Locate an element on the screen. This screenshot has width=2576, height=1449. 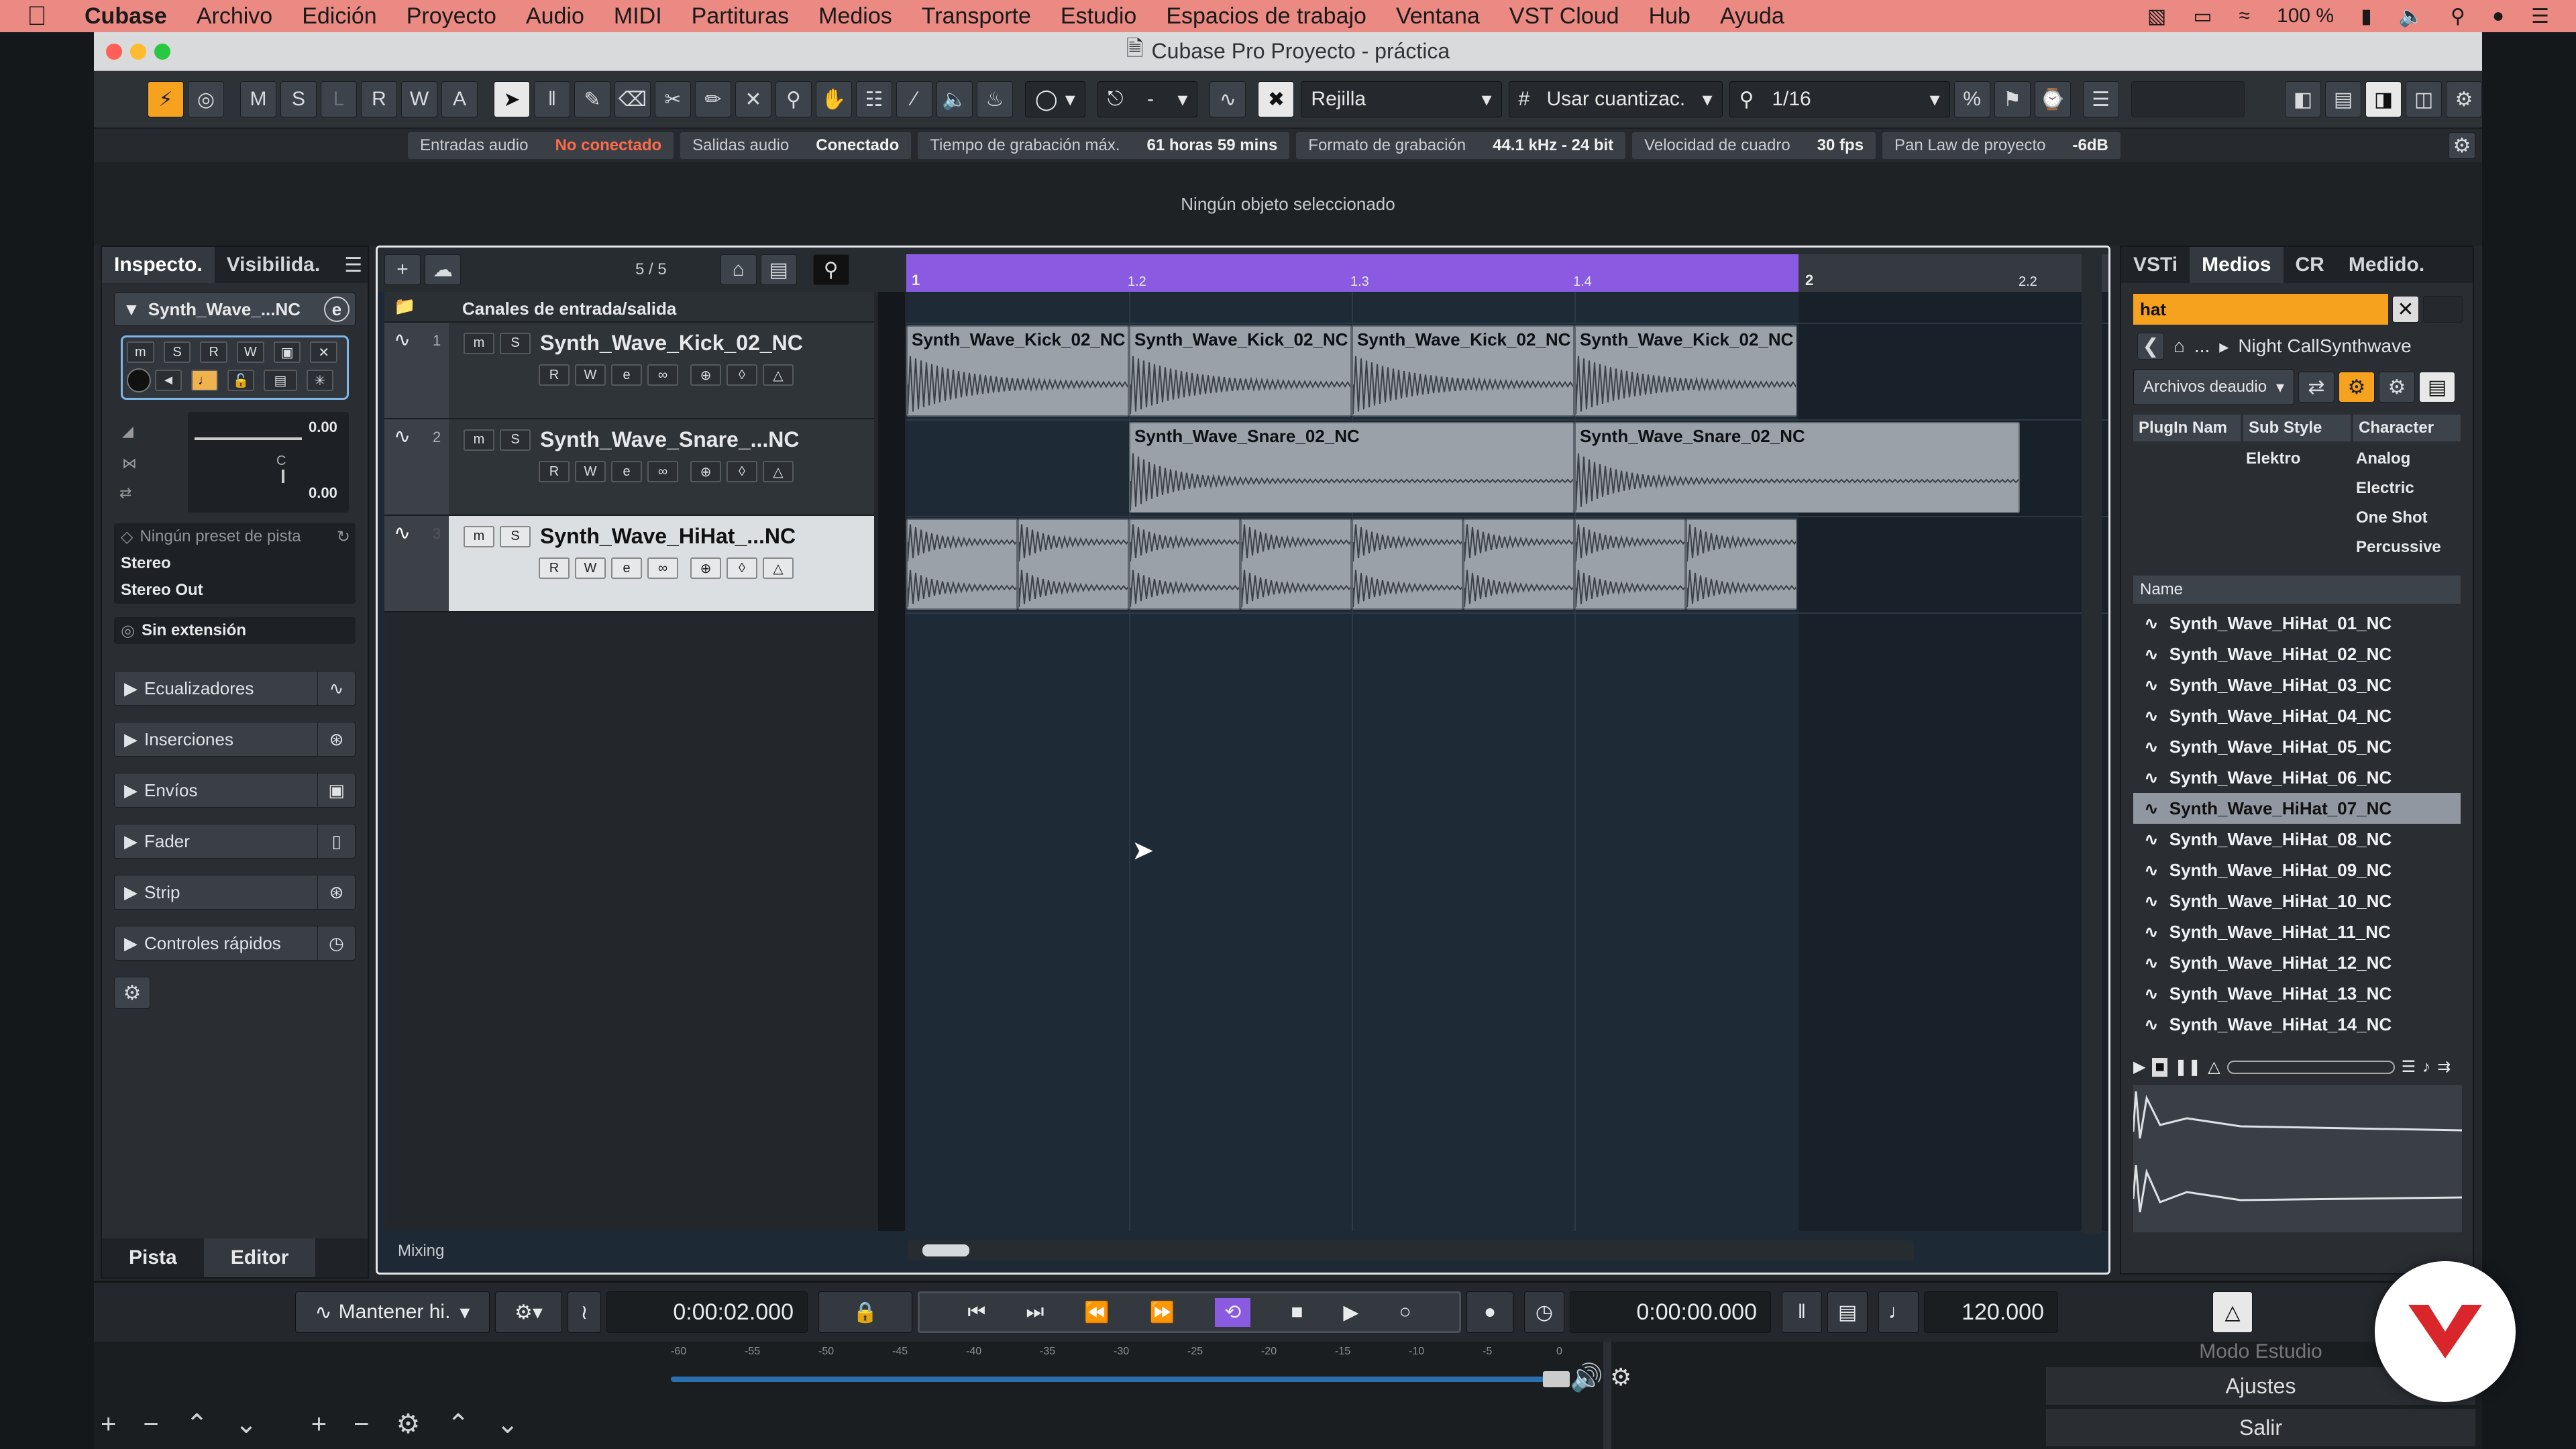
pan-value: C is located at coordinates (281, 461).